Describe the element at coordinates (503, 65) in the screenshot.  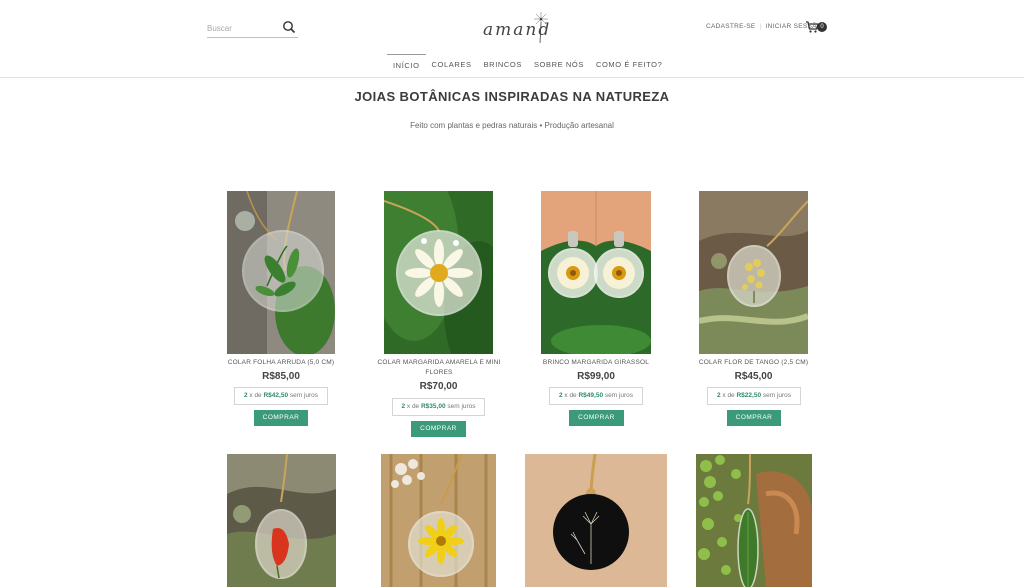
I see `nav-item-brincos: BRINCOS` at that location.